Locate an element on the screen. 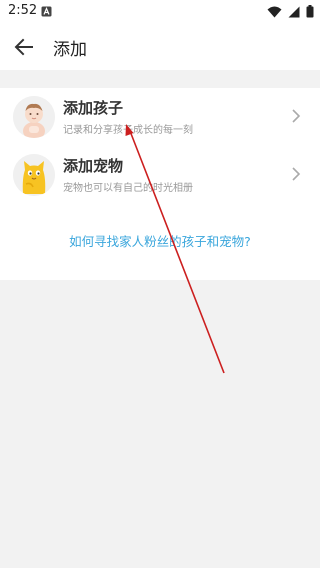 The width and height of the screenshot is (320, 568). wifi-icon is located at coordinates (274, 11).